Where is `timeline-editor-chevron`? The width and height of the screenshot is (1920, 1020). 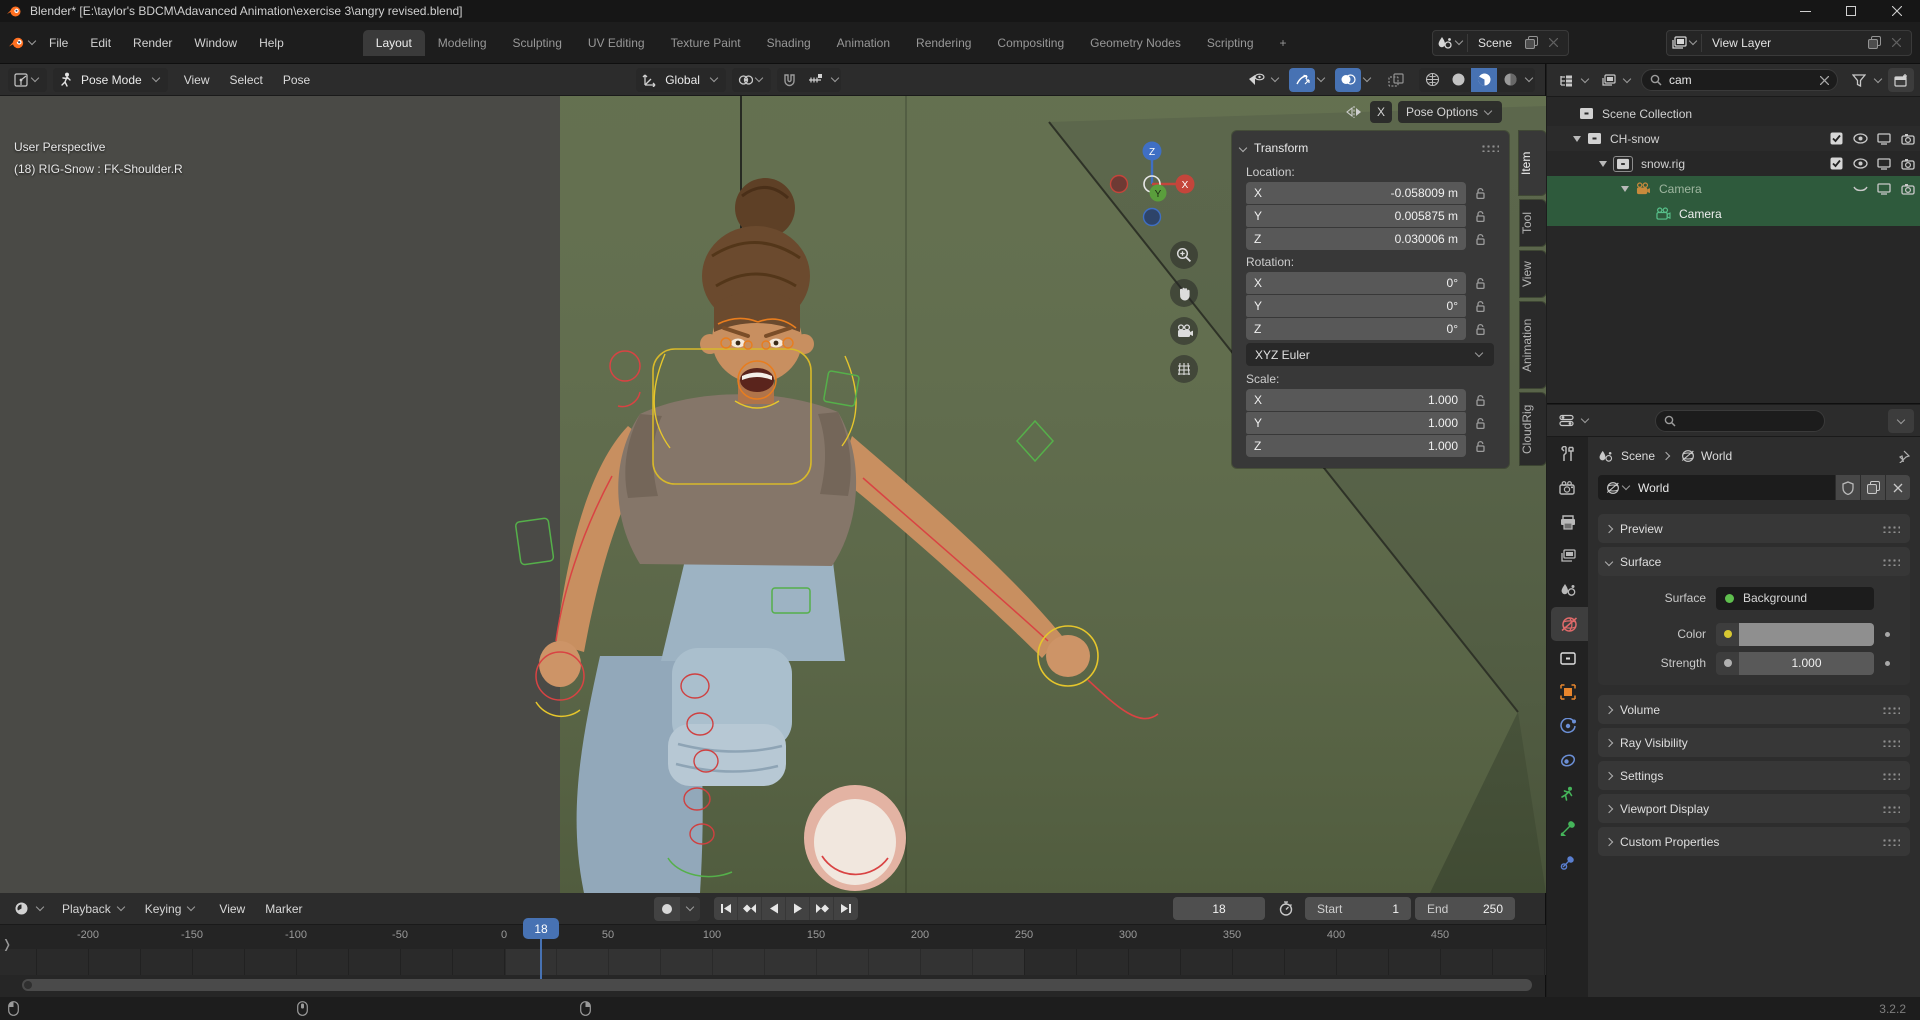
timeline-editor-chevron is located at coordinates (40, 907).